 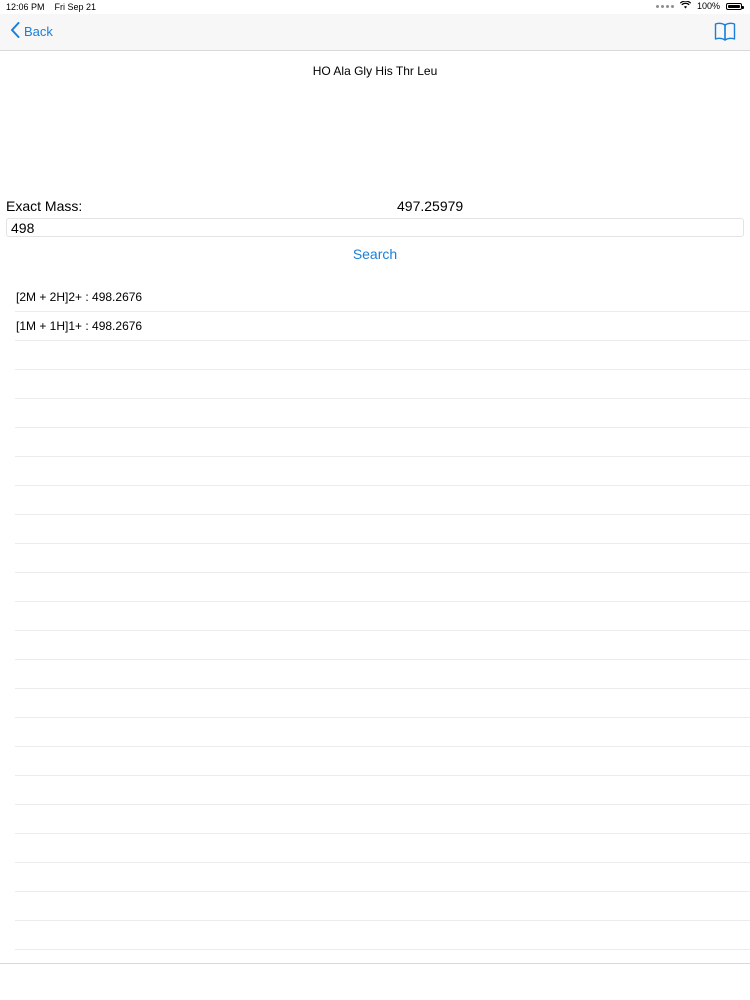 I want to click on mass-search-input, so click(x=375, y=227).